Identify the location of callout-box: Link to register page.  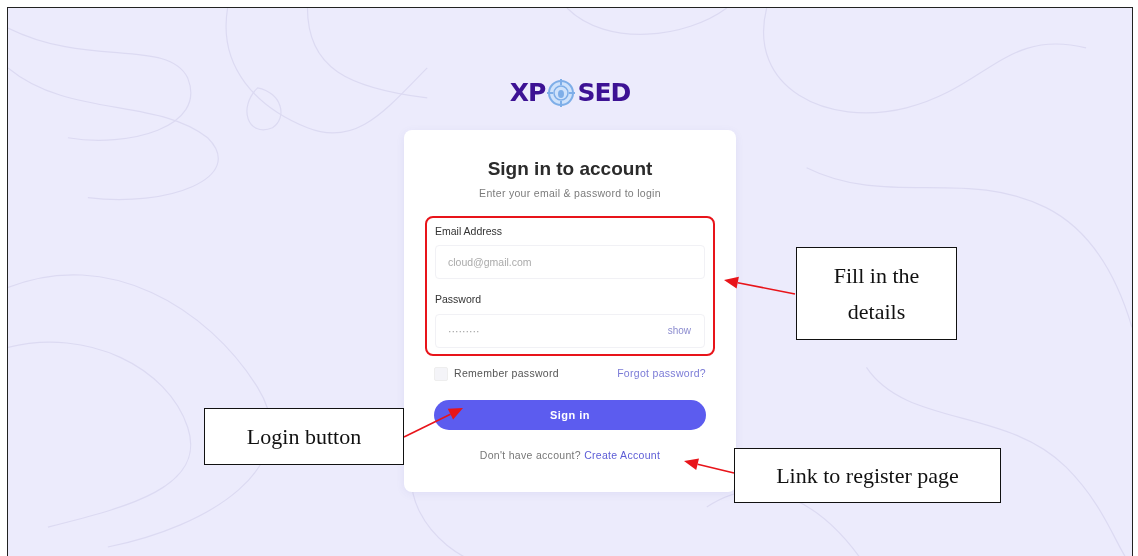
(867, 475).